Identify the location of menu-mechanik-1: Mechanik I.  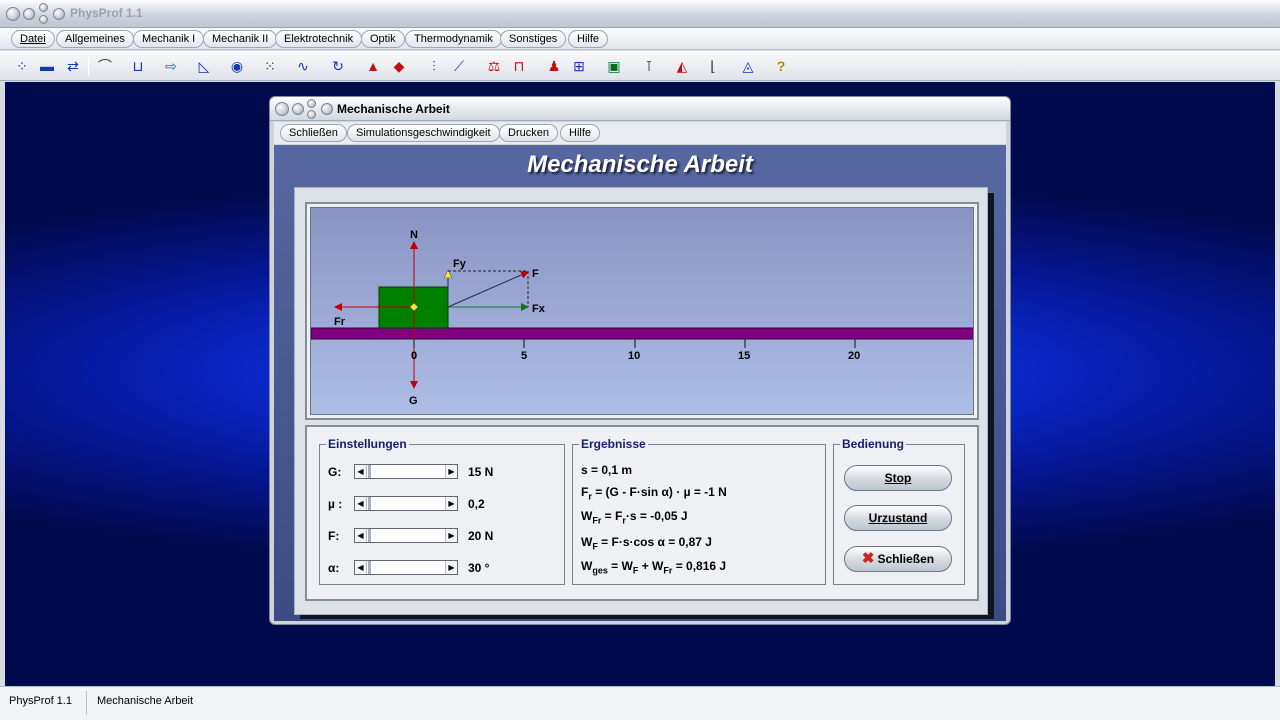
(169, 39).